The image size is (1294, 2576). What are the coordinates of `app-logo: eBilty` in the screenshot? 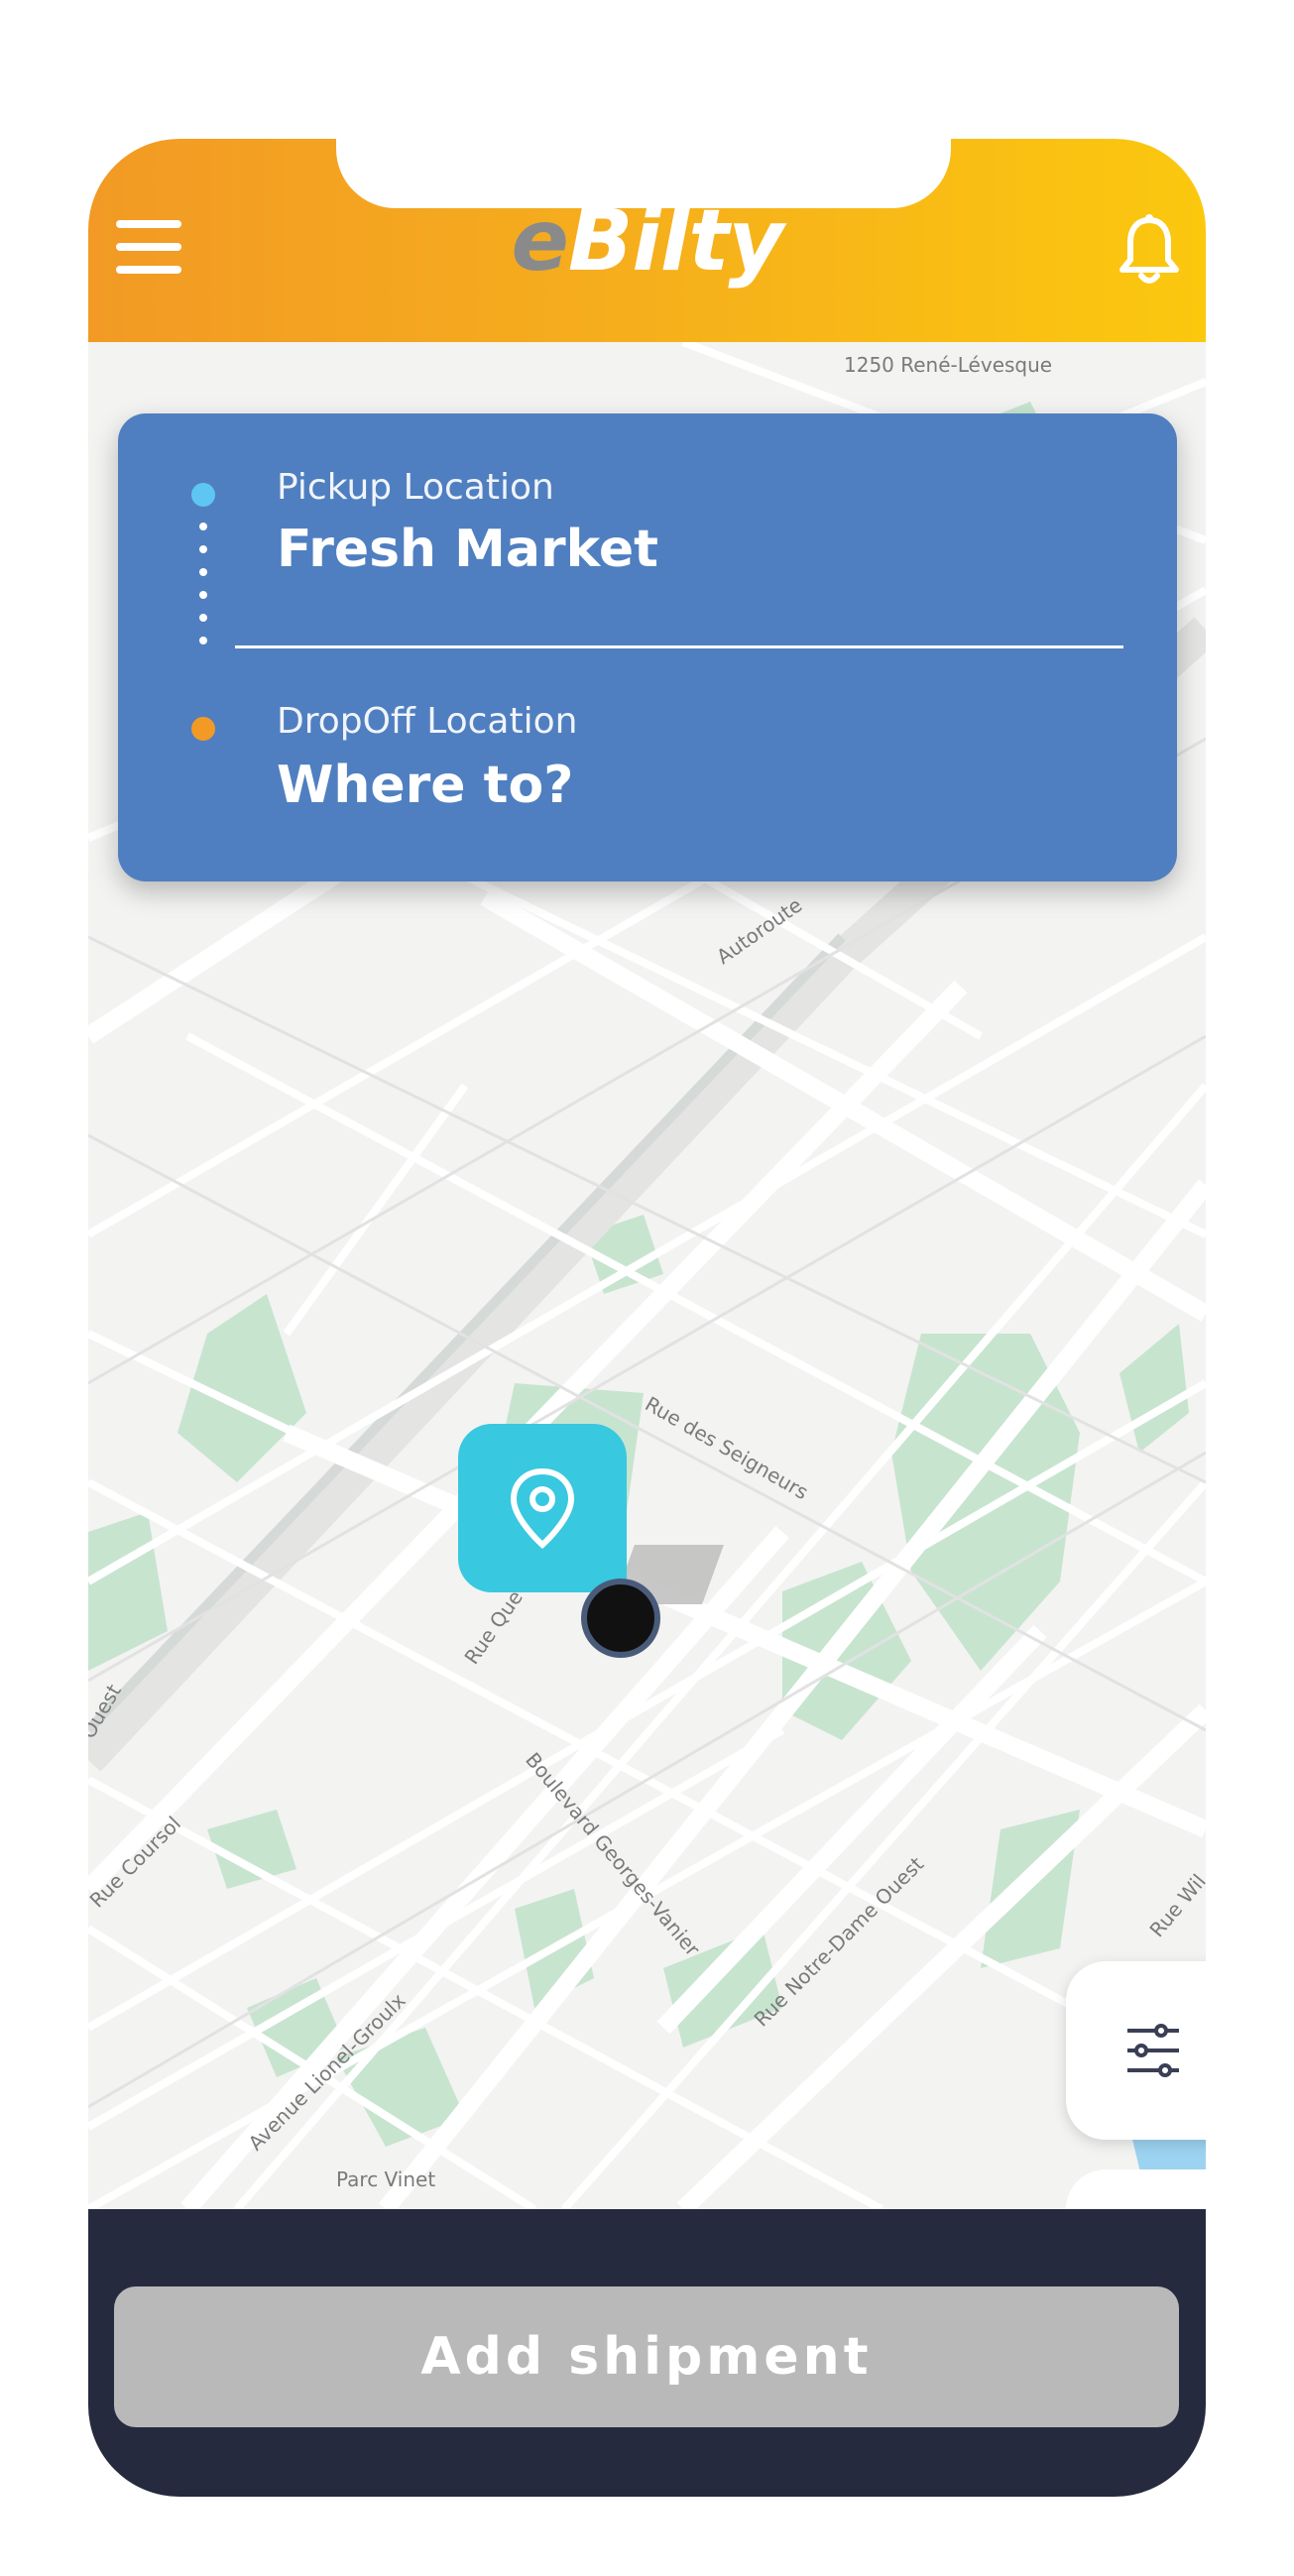 It's located at (647, 241).